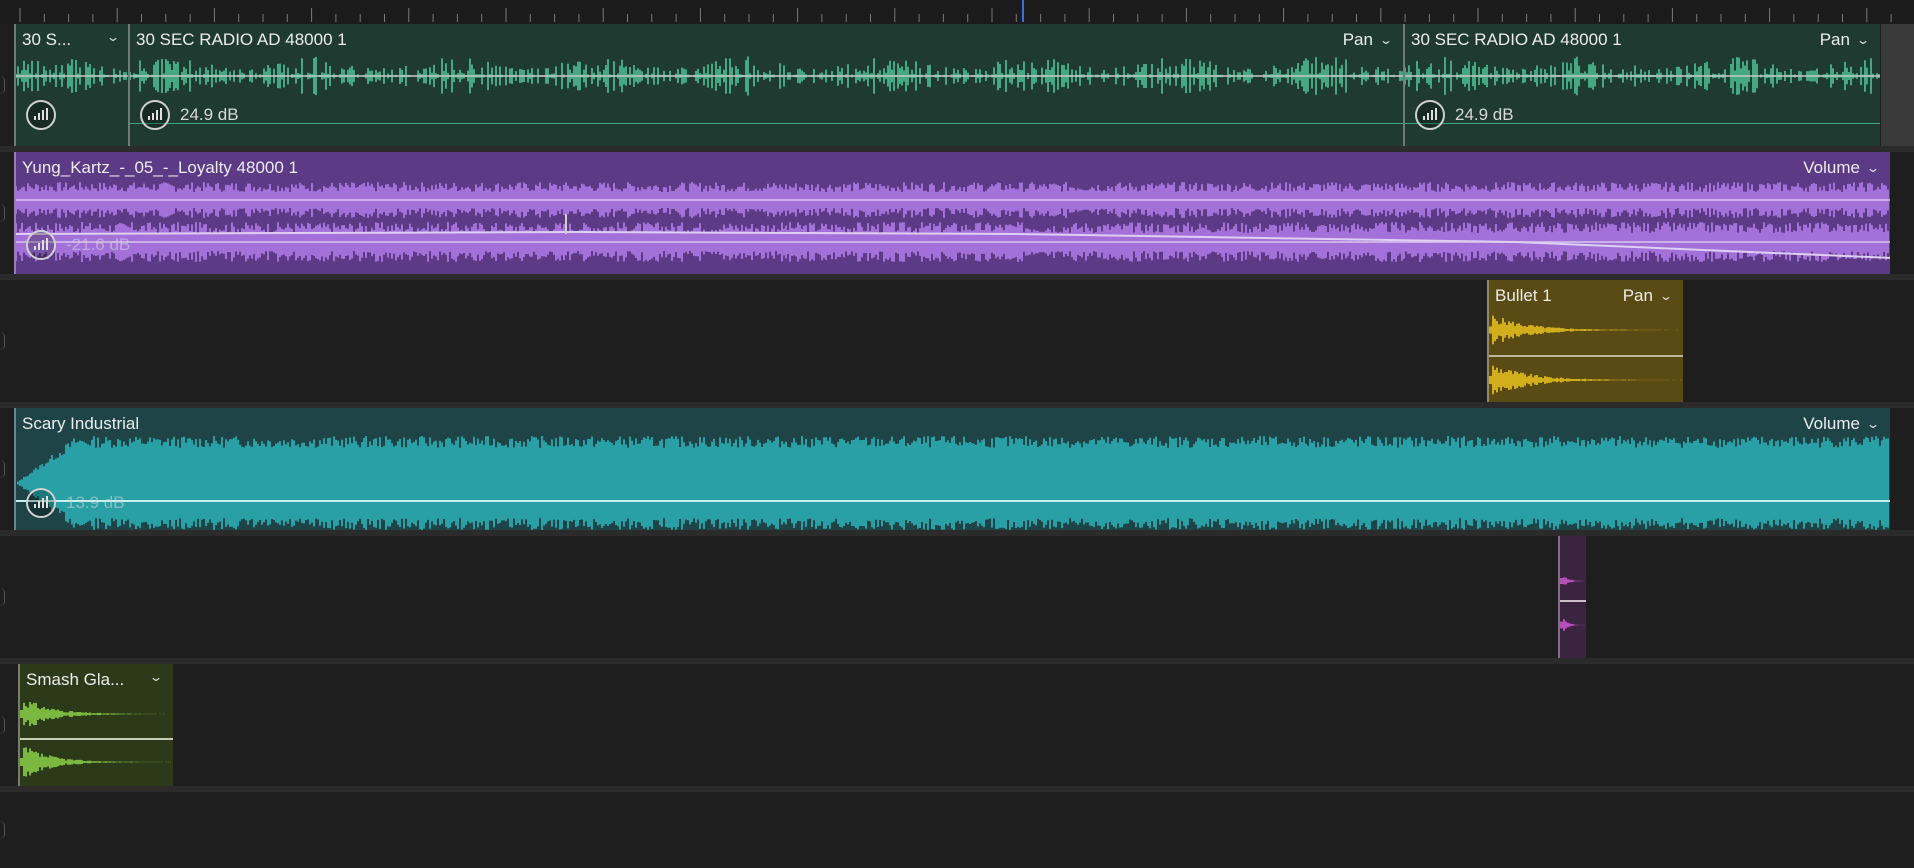 The image size is (1914, 868). I want to click on track-ambience: Scary Industrial Volume ⌄ 13.9 dB, so click(957, 469).